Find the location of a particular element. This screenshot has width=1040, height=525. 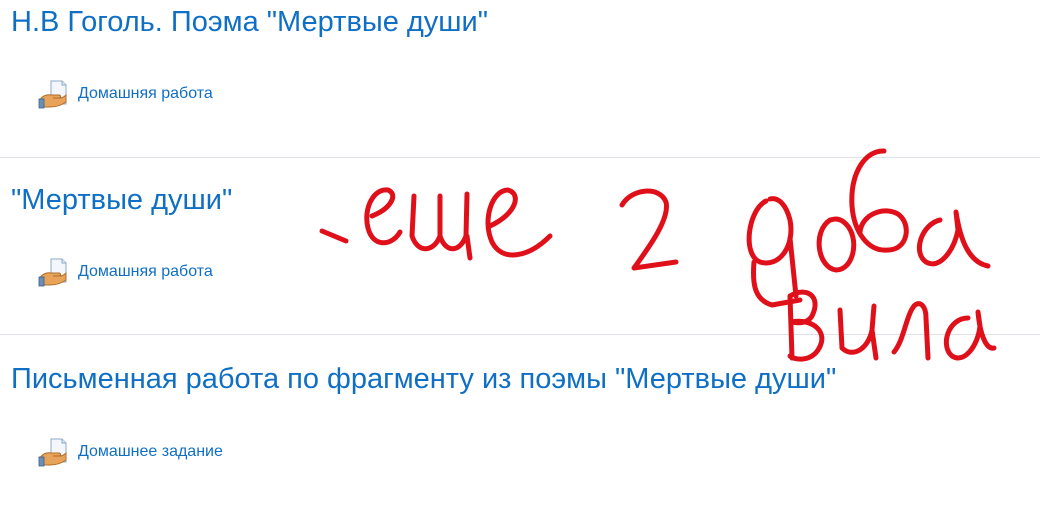

activity-link: Домашнее задание is located at coordinates (130, 452).